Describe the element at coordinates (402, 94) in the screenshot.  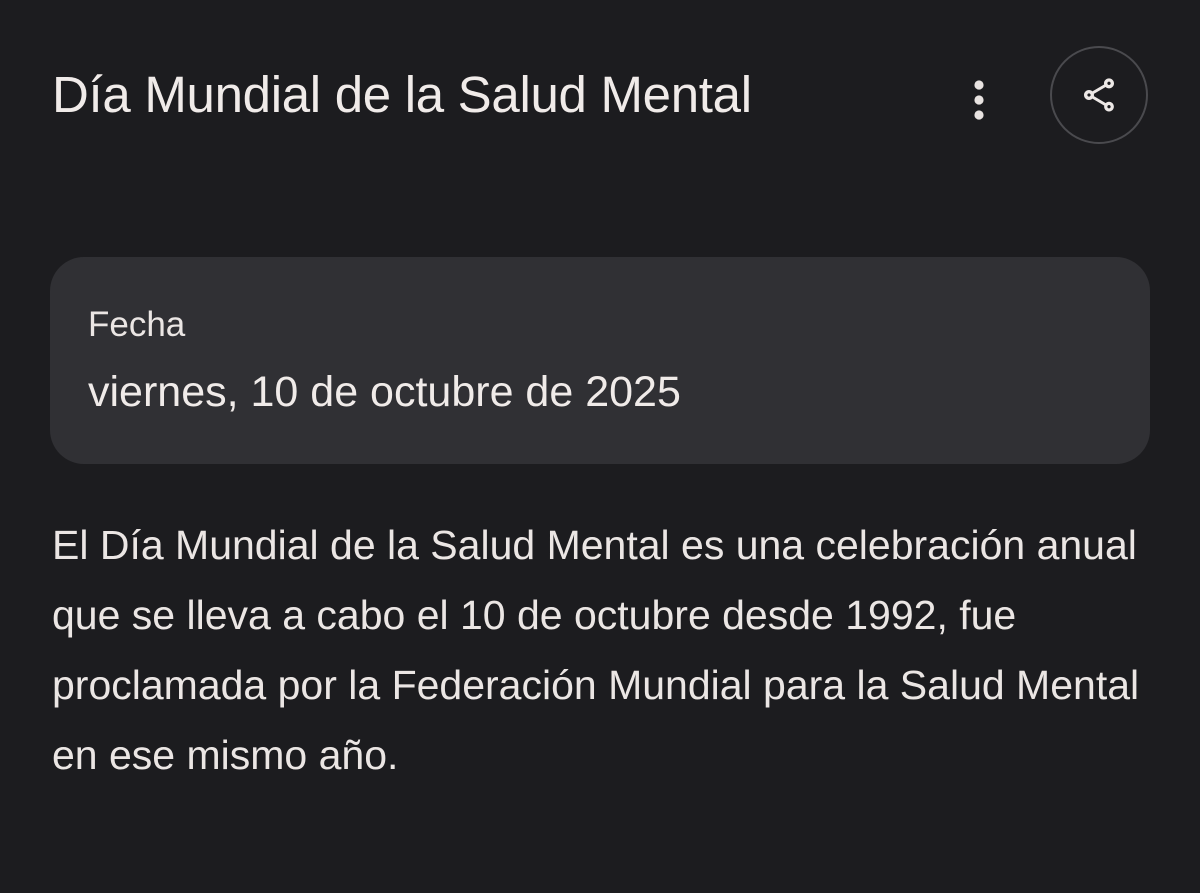
I see `page-title: Día Mundial de la Salud Mental` at that location.